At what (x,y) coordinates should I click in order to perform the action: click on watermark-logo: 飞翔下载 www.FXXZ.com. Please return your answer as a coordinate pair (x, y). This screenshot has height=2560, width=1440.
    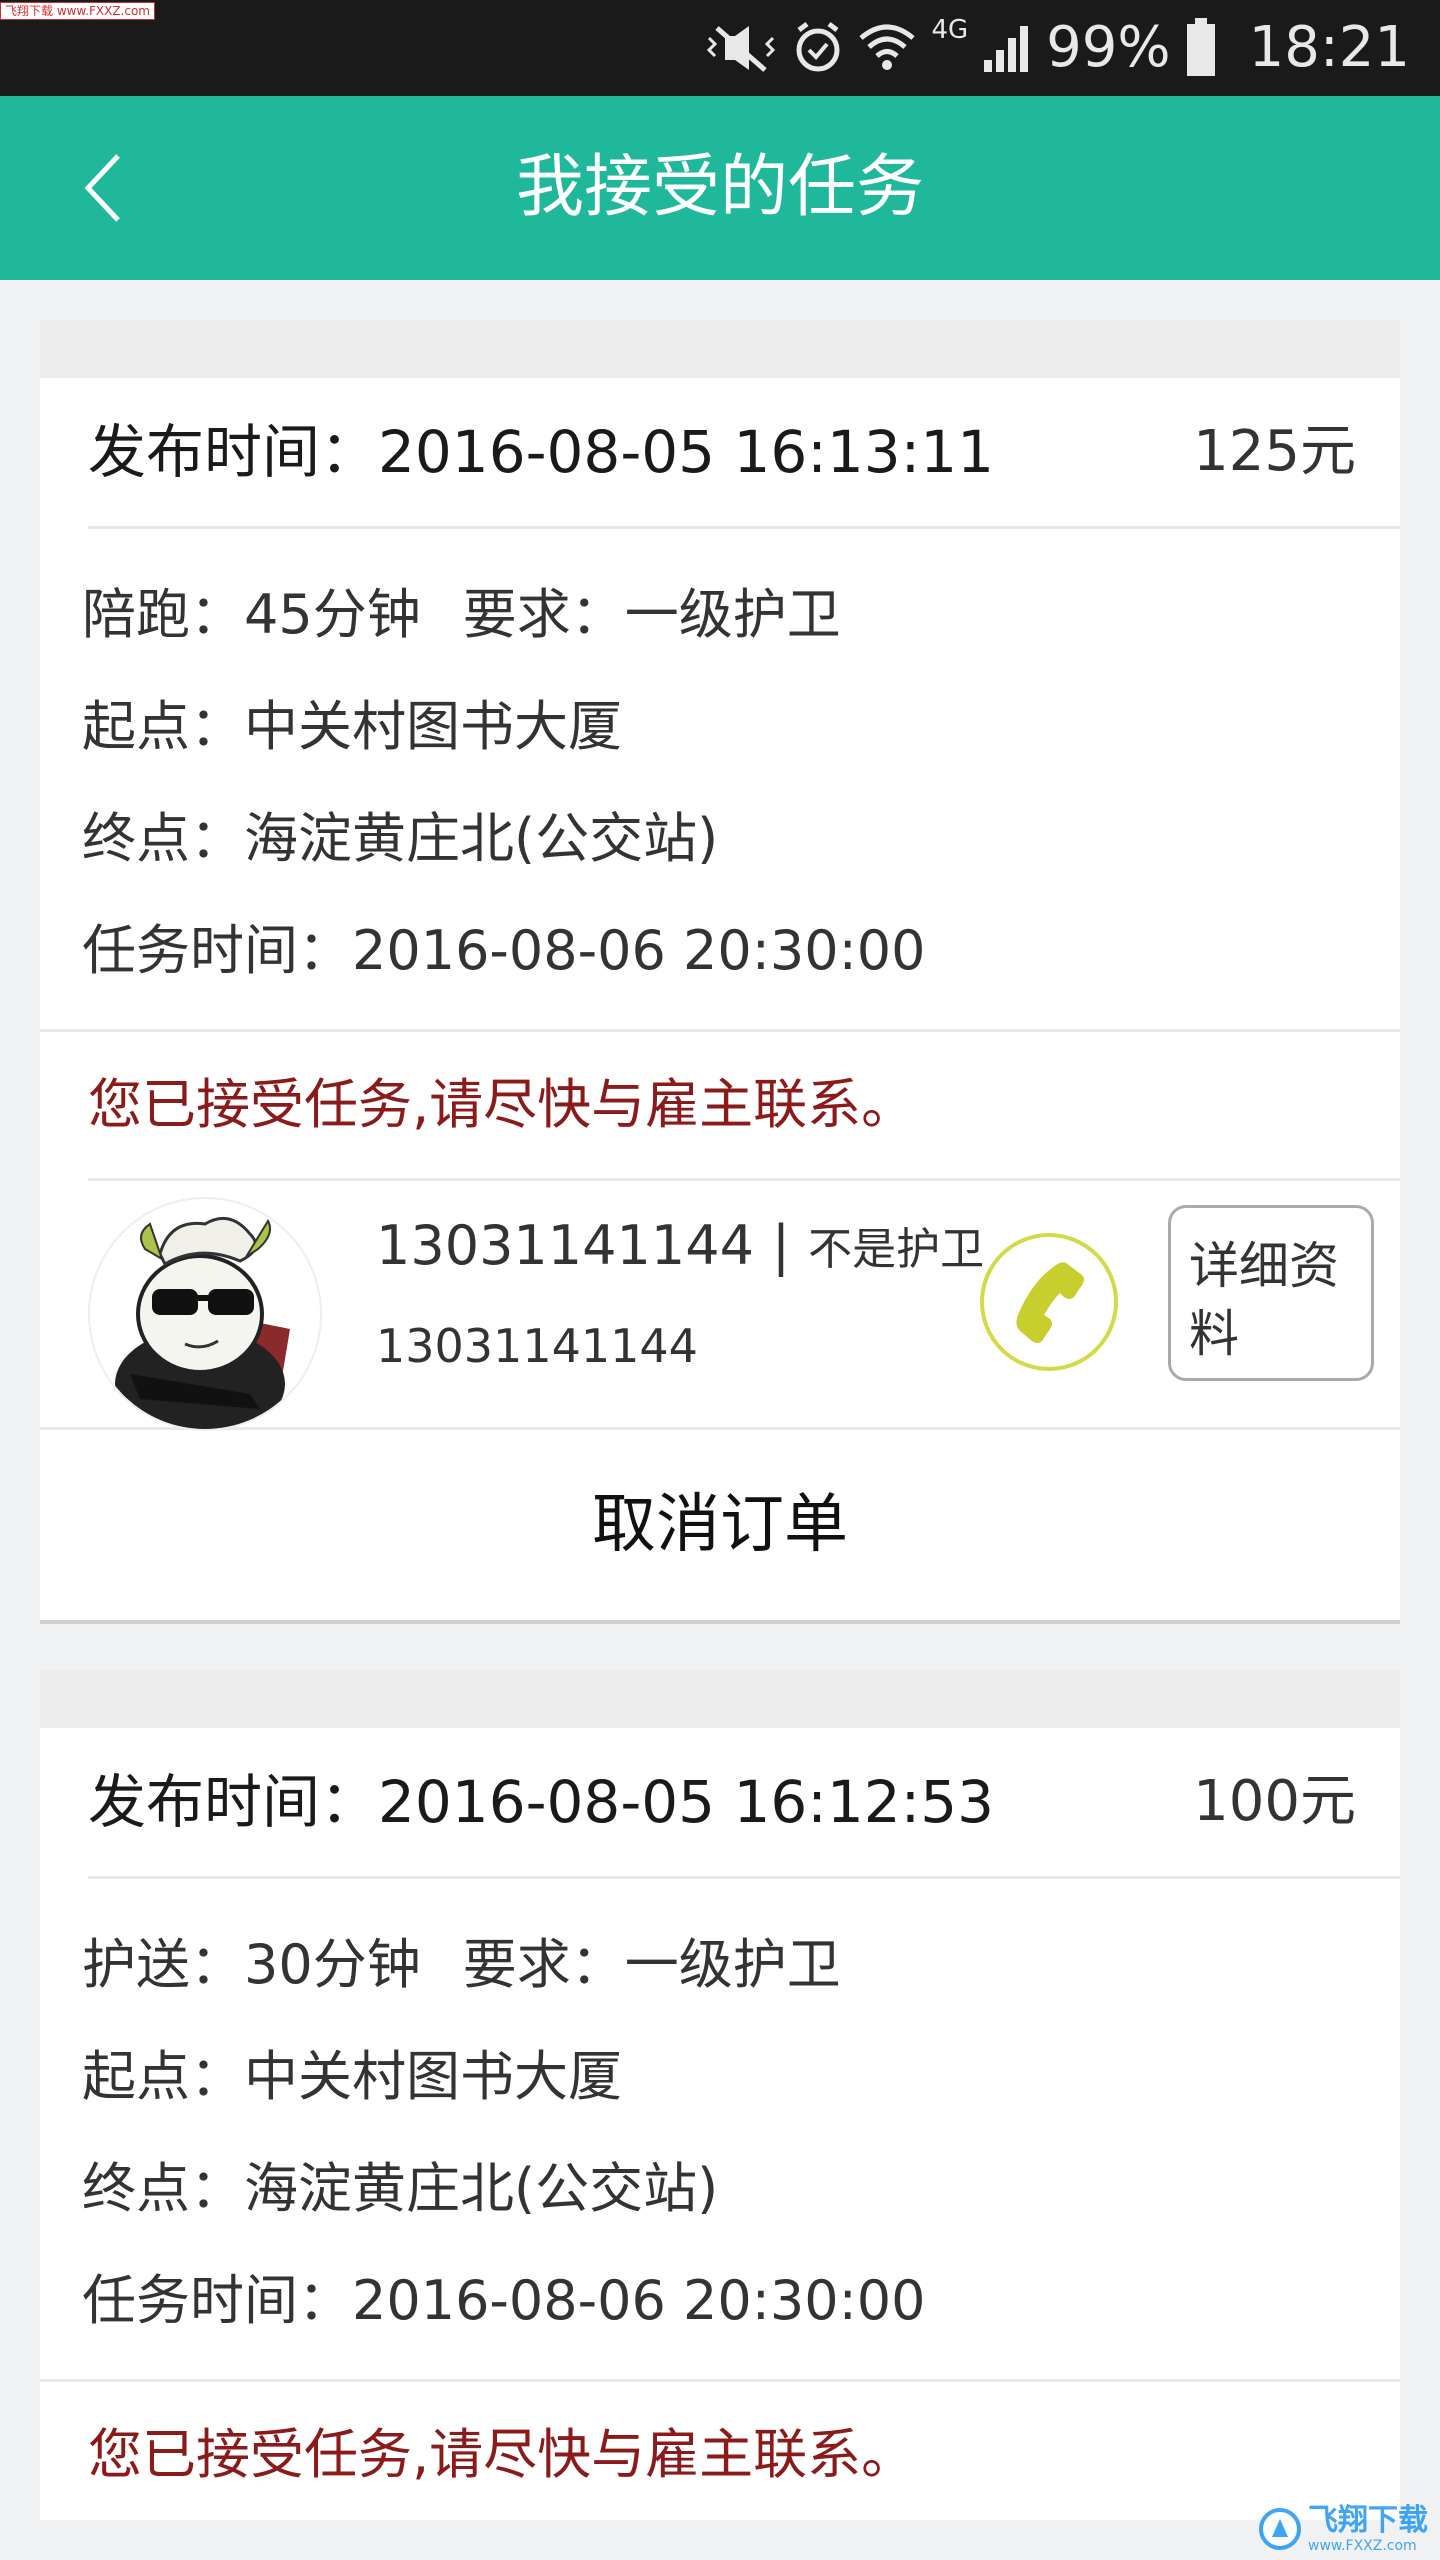
    Looking at the image, I should click on (1343, 2529).